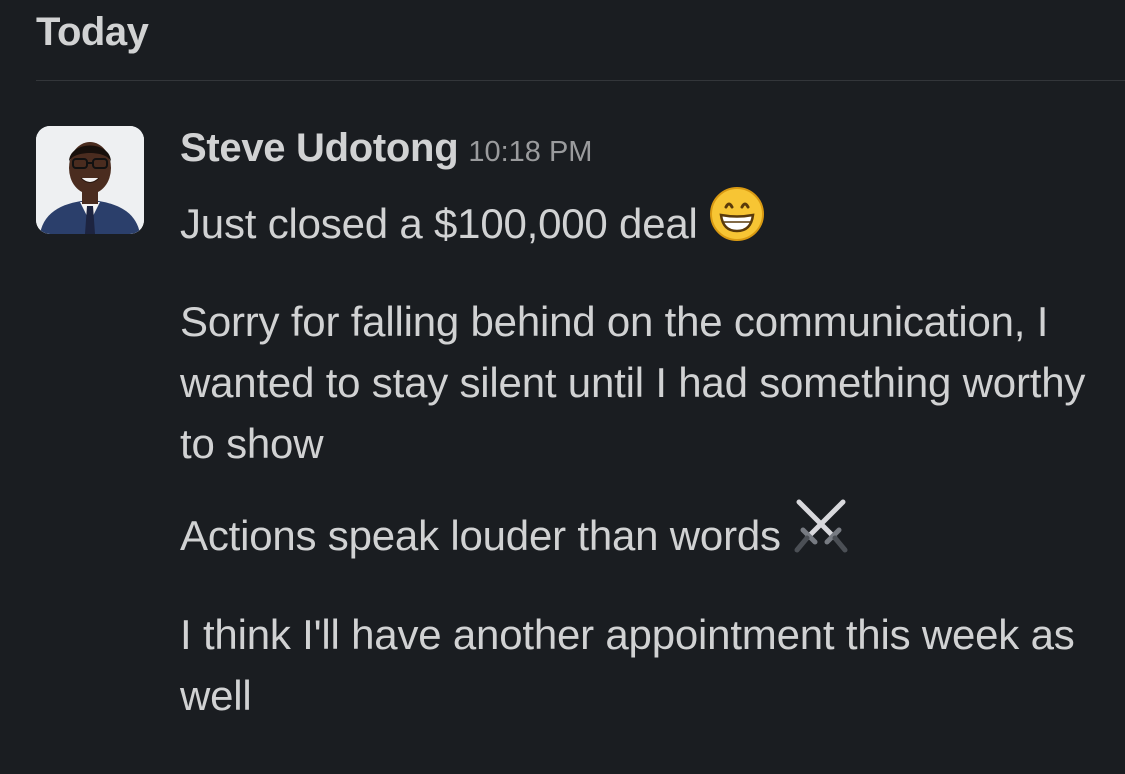  I want to click on crossed-swords-icon, so click(821, 534).